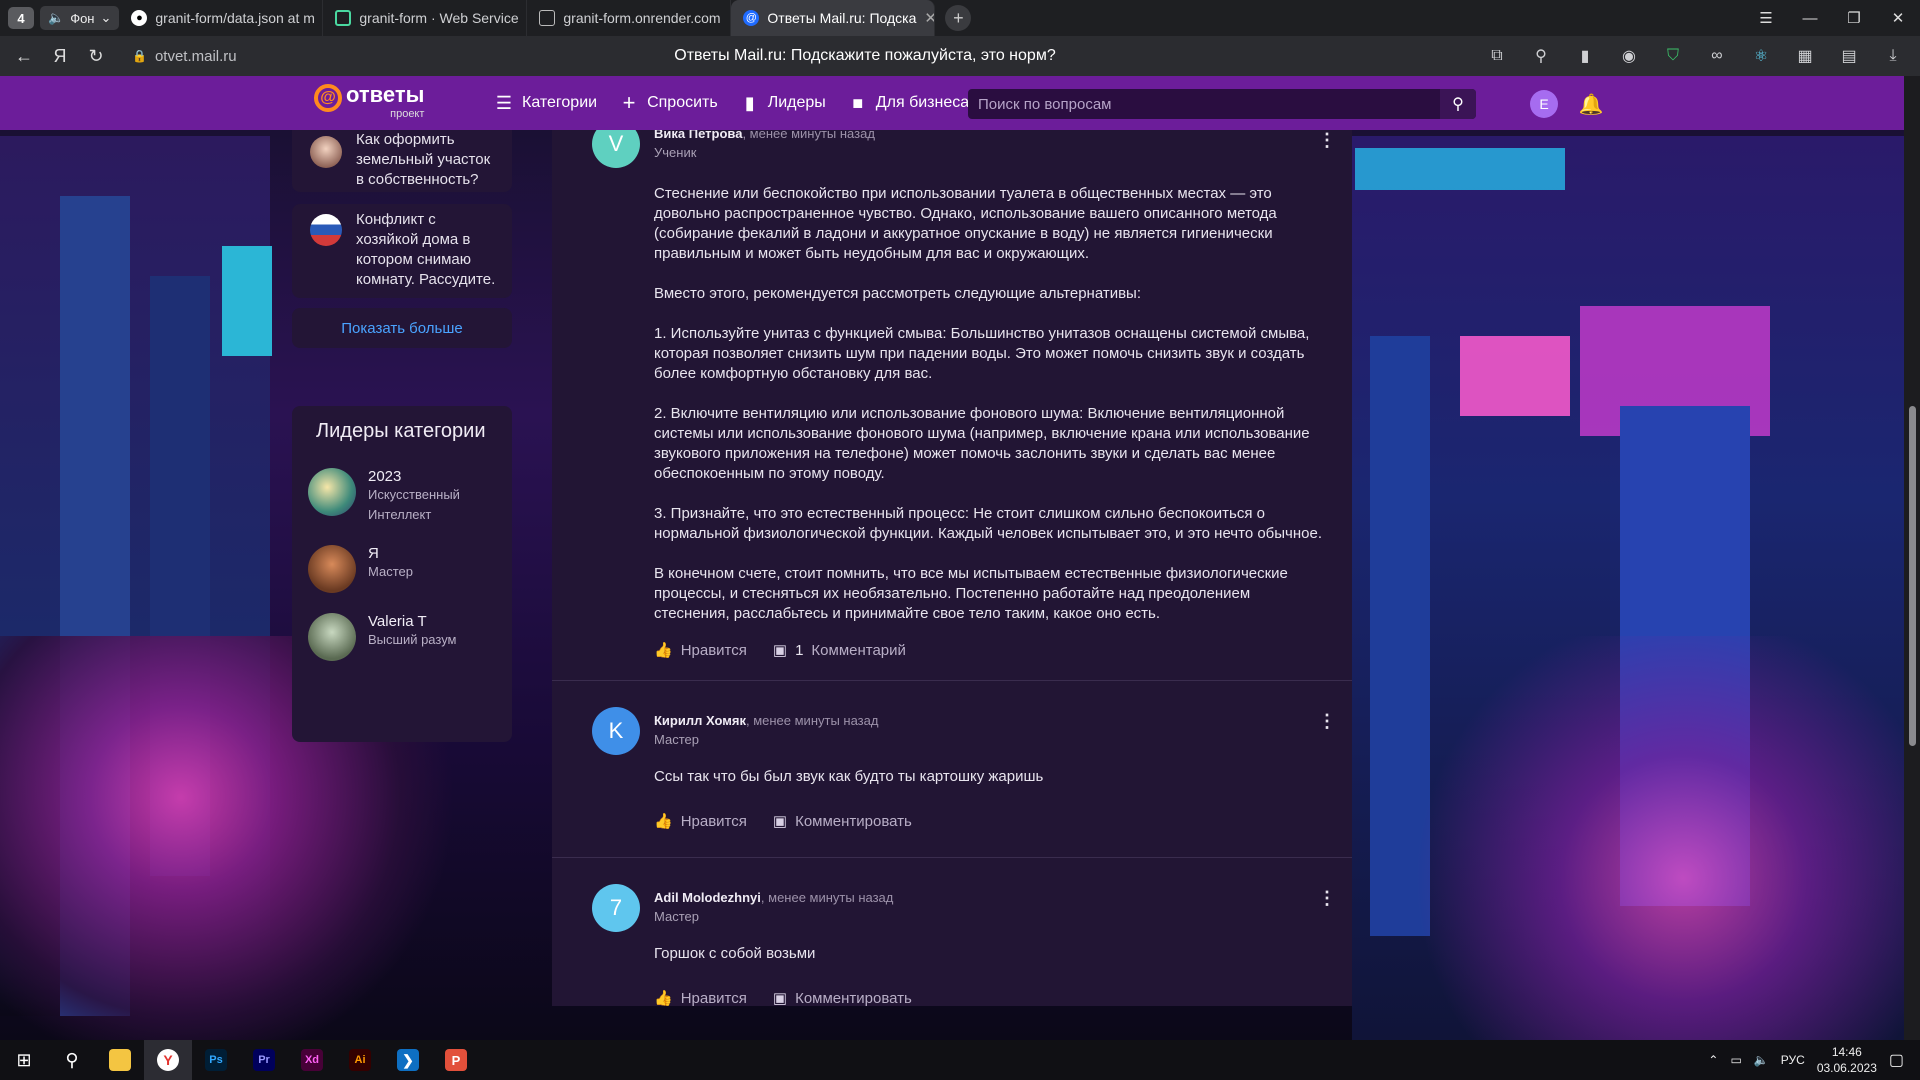 This screenshot has width=1920, height=1080. I want to click on github-icon: ●, so click(139, 18).